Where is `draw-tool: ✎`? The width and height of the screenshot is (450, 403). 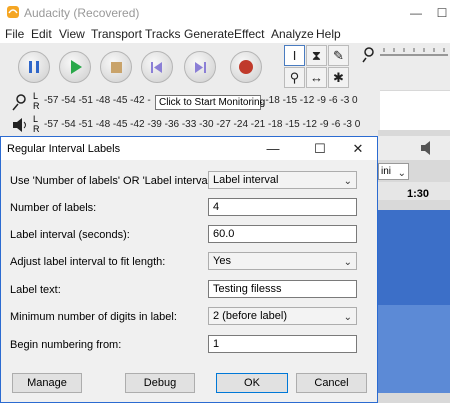 draw-tool: ✎ is located at coordinates (338, 55).